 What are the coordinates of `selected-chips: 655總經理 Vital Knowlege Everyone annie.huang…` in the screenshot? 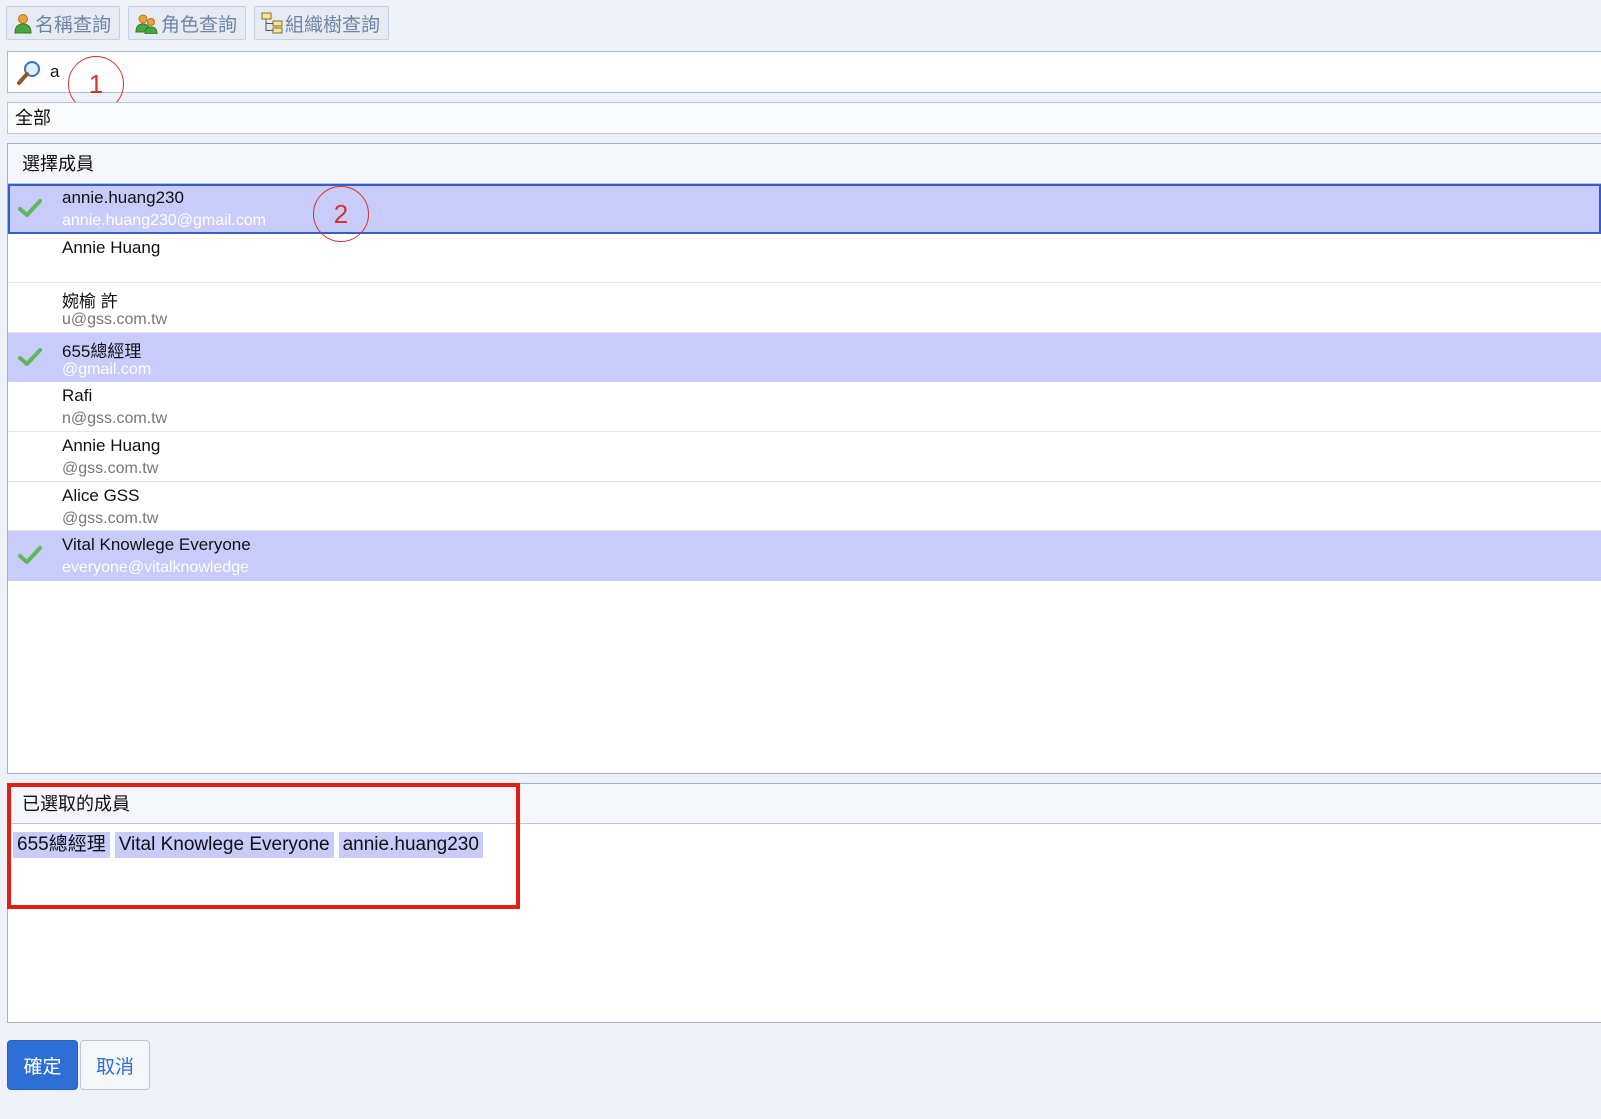 It's located at (804, 841).